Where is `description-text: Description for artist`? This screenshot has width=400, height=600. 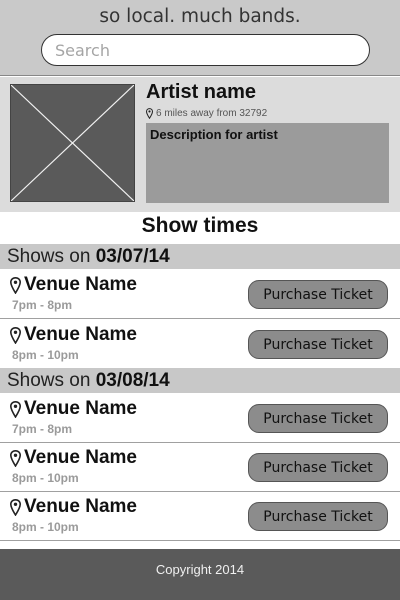
description-text: Description for artist is located at coordinates (214, 134).